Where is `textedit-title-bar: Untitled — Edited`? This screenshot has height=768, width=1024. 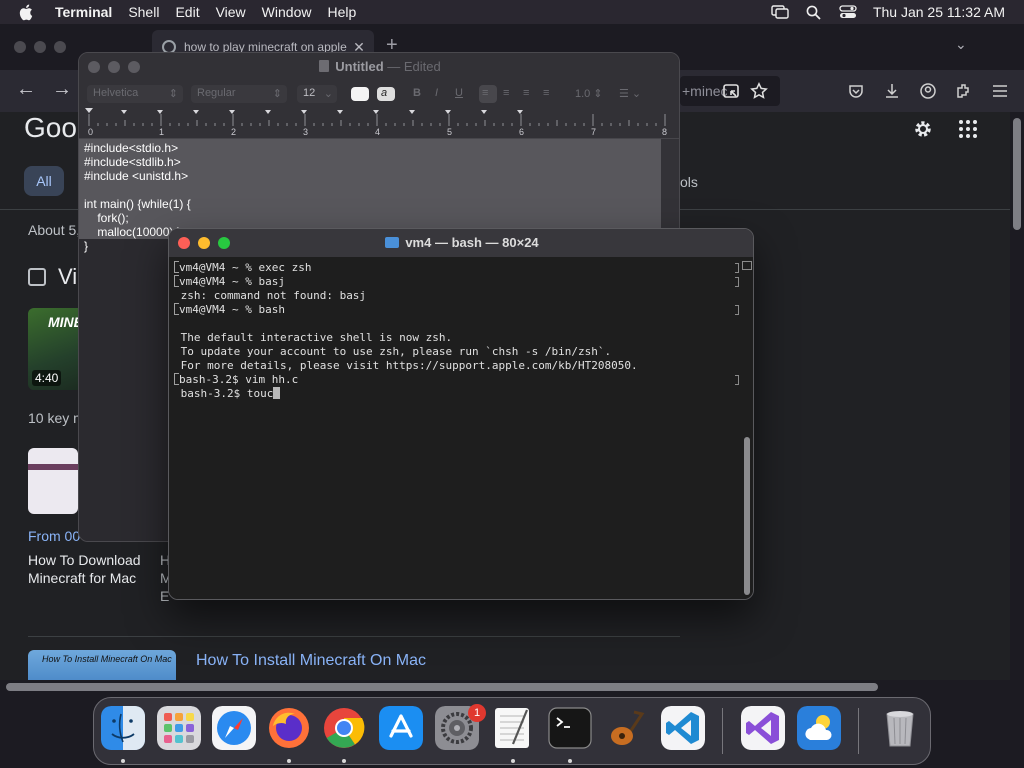
textedit-title-bar: Untitled — Edited is located at coordinates (379, 67).